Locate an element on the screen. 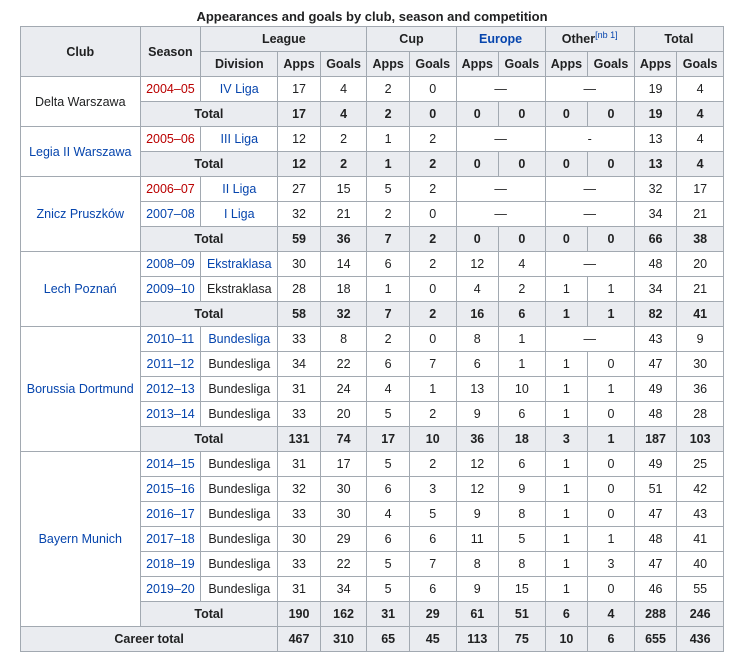 This screenshot has height=661, width=736. total-cell: 12 is located at coordinates (299, 164).